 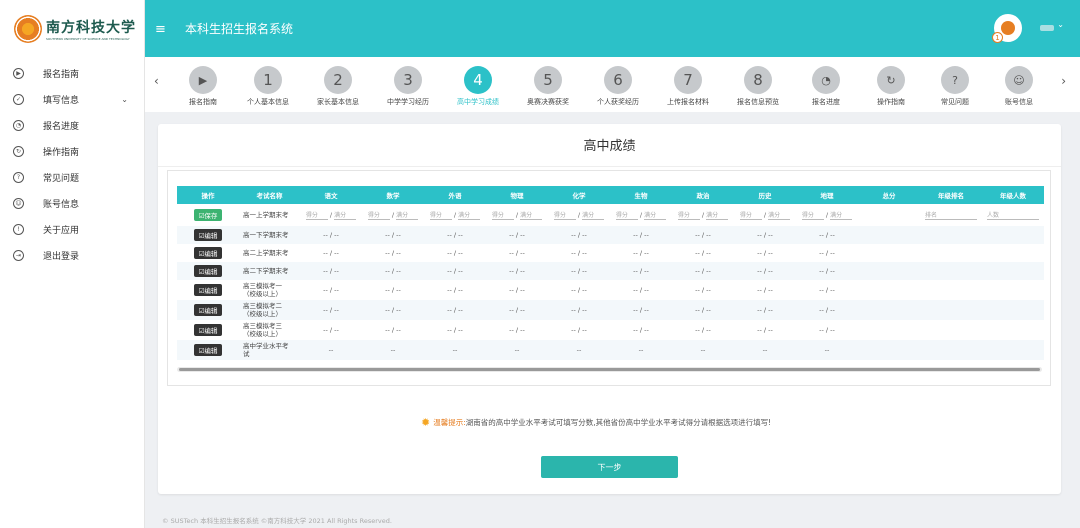 What do you see at coordinates (72, 73) in the screenshot?
I see `sidebar-item: ▶ 报名指南` at bounding box center [72, 73].